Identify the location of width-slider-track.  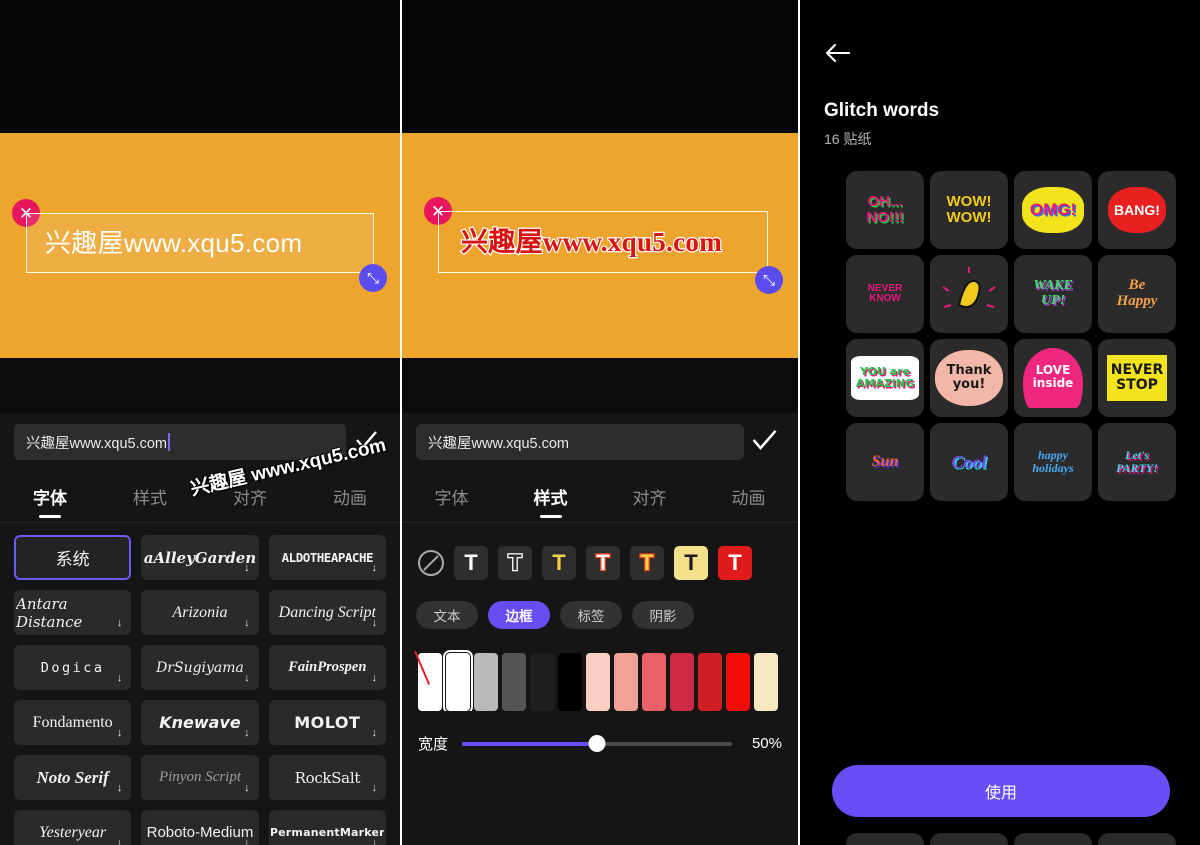
(597, 743).